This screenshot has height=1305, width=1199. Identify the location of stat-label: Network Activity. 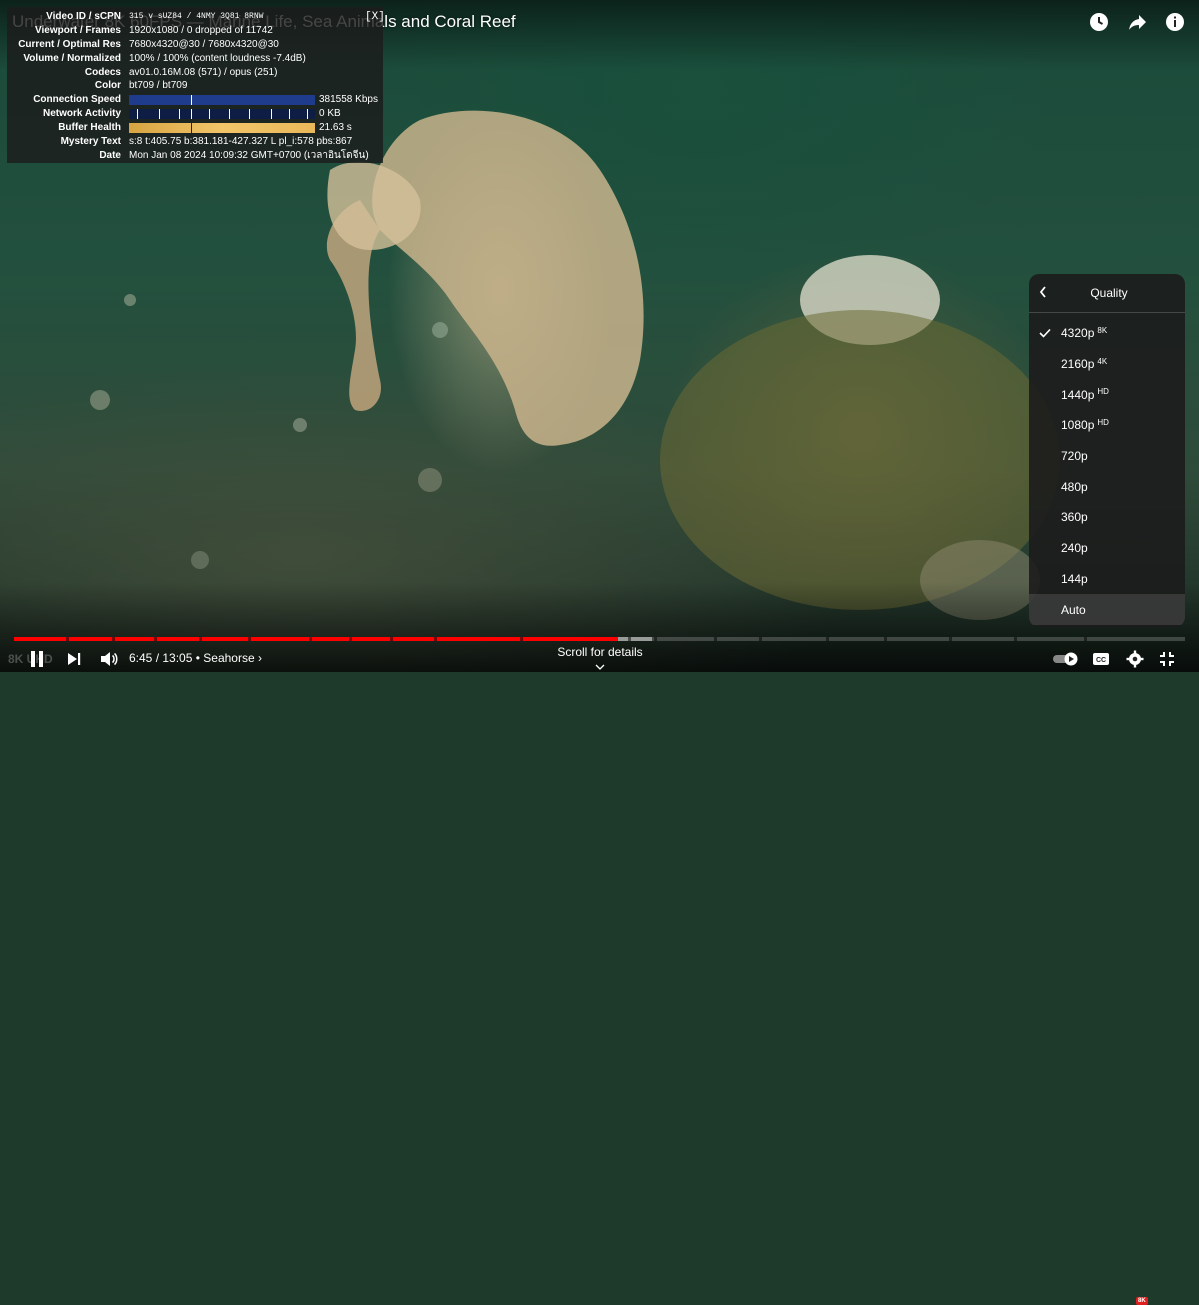
(82, 114).